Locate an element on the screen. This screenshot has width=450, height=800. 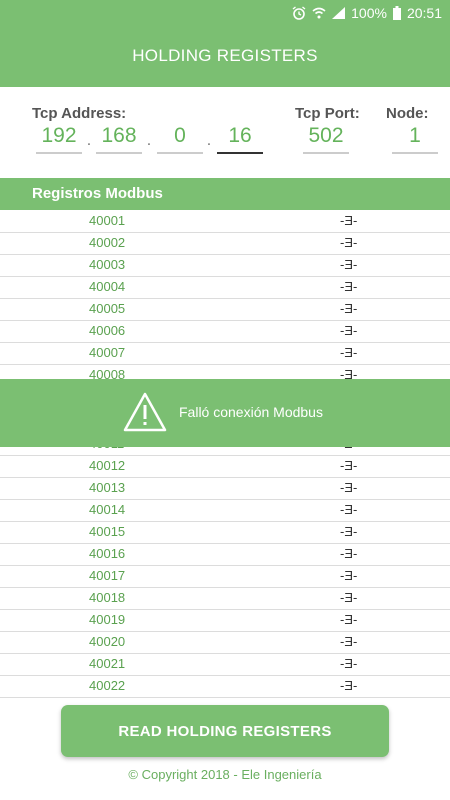
register-row: 40005 -Ǝ- is located at coordinates (225, 310).